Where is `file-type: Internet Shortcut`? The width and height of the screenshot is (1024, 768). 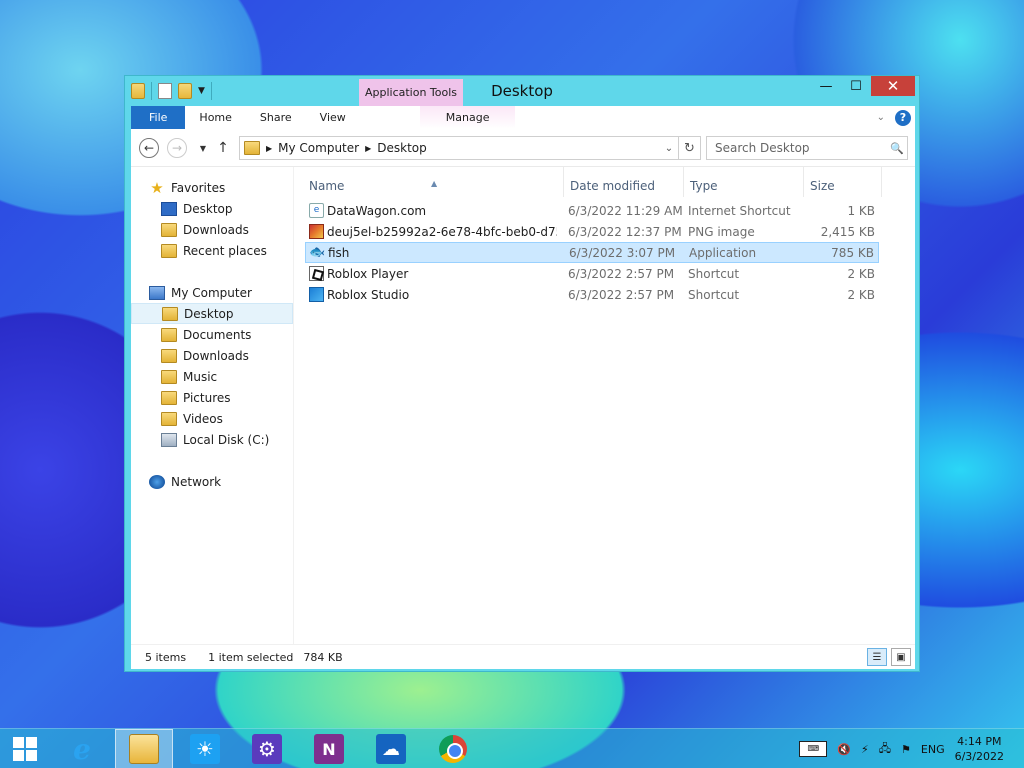 file-type: Internet Shortcut is located at coordinates (739, 210).